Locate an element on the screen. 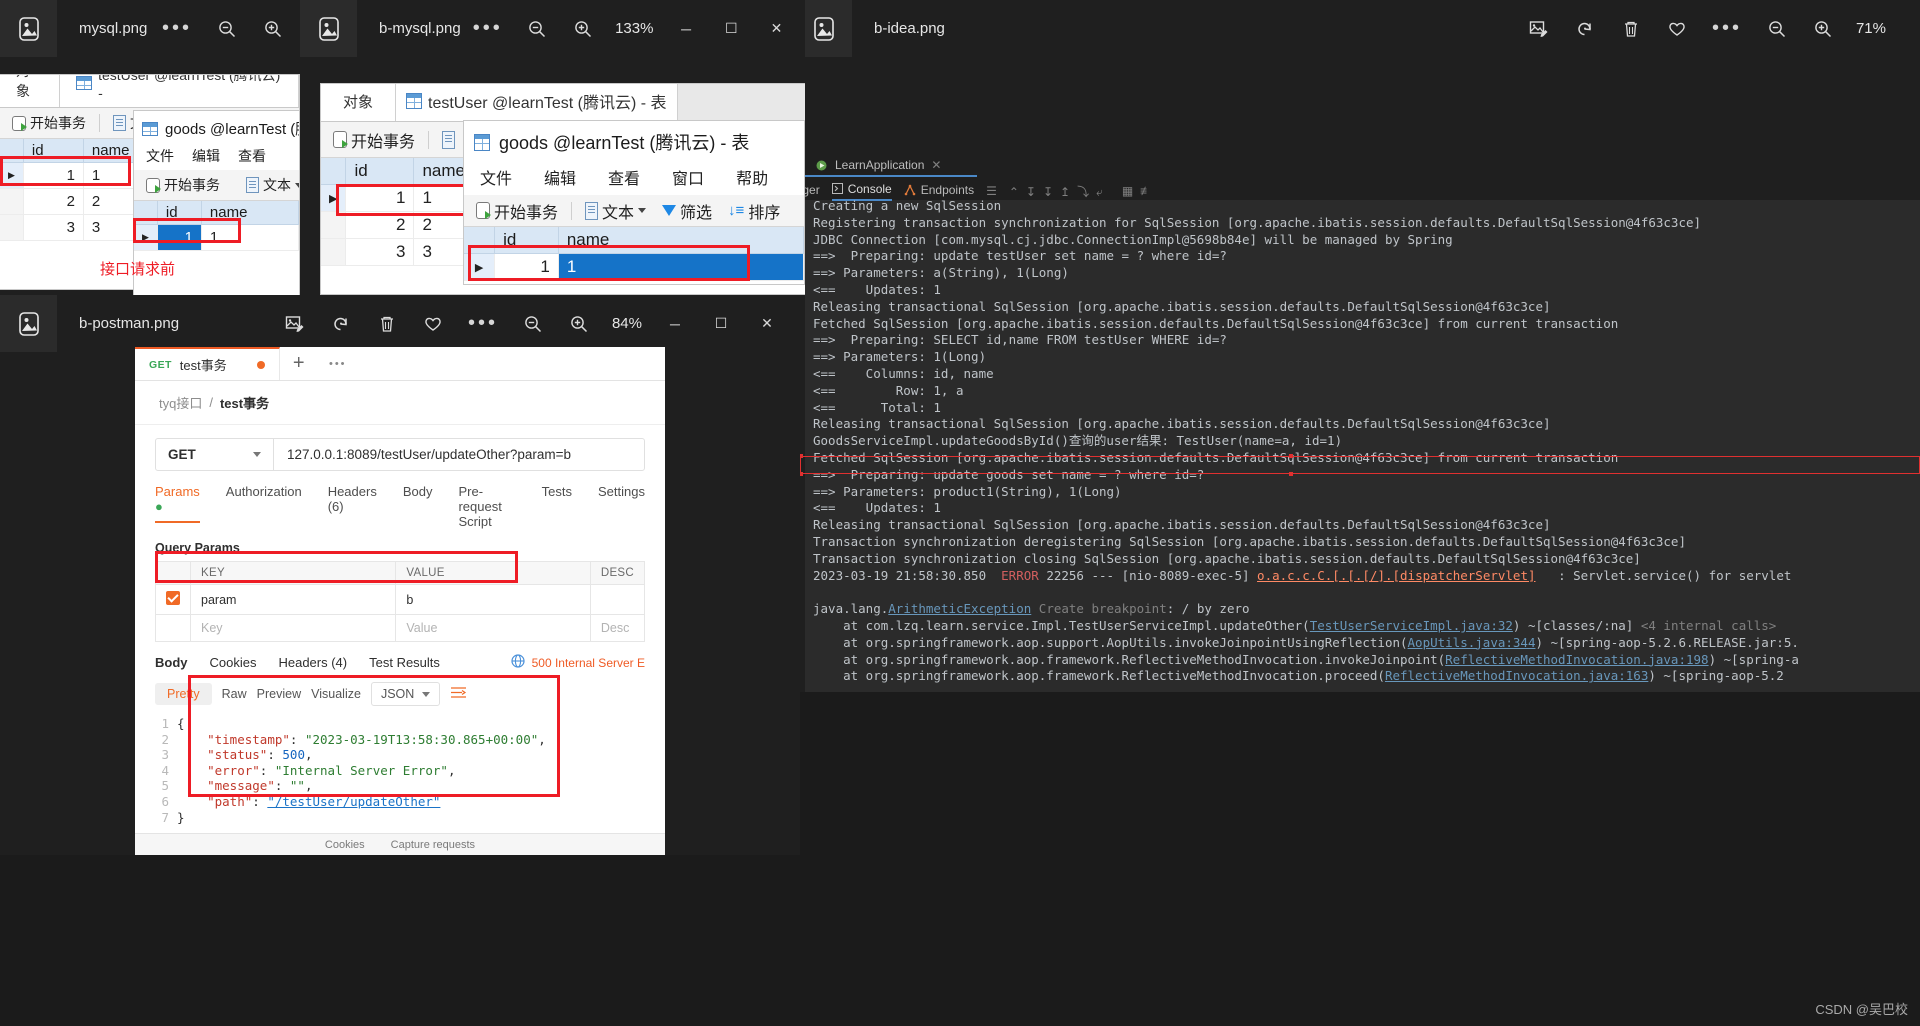 The image size is (1920, 1026). minimize-button: ─ is located at coordinates (675, 324).